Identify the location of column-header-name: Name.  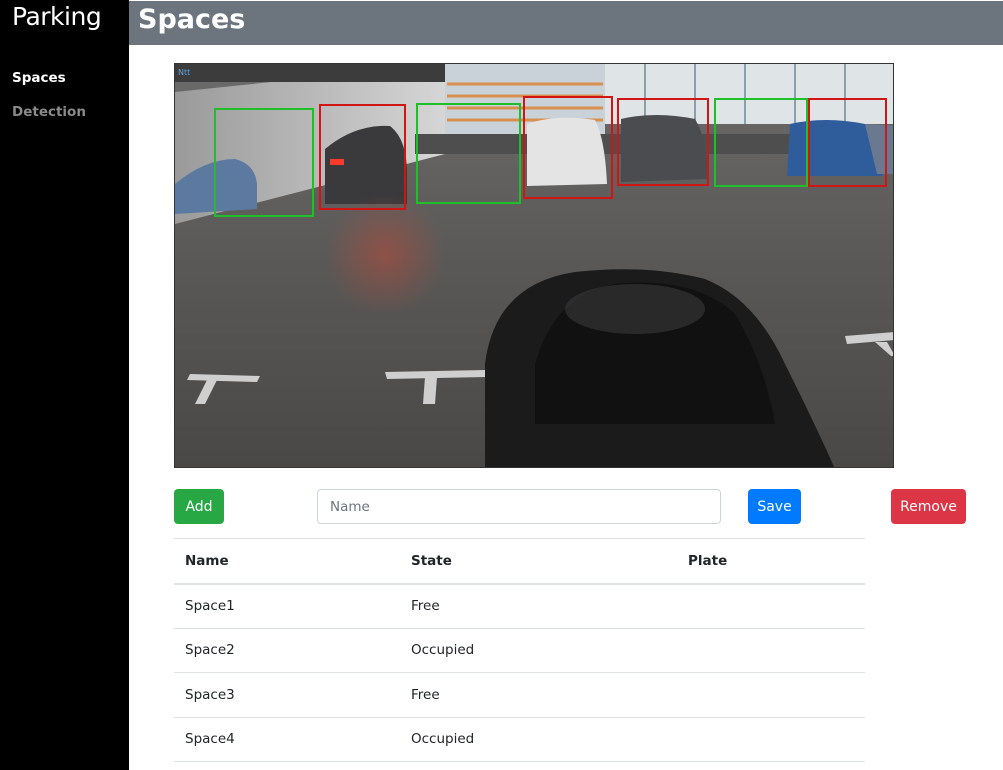
(287, 561).